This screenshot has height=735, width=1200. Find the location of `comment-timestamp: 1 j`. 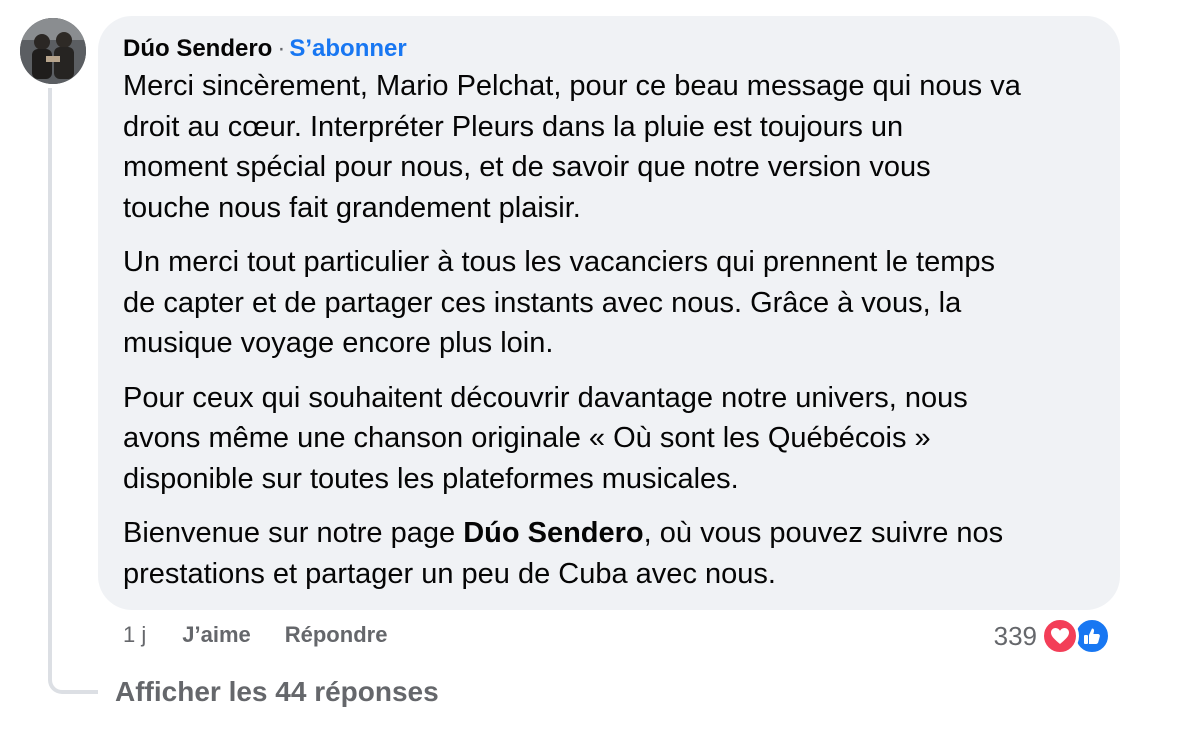

comment-timestamp: 1 j is located at coordinates (134, 635).